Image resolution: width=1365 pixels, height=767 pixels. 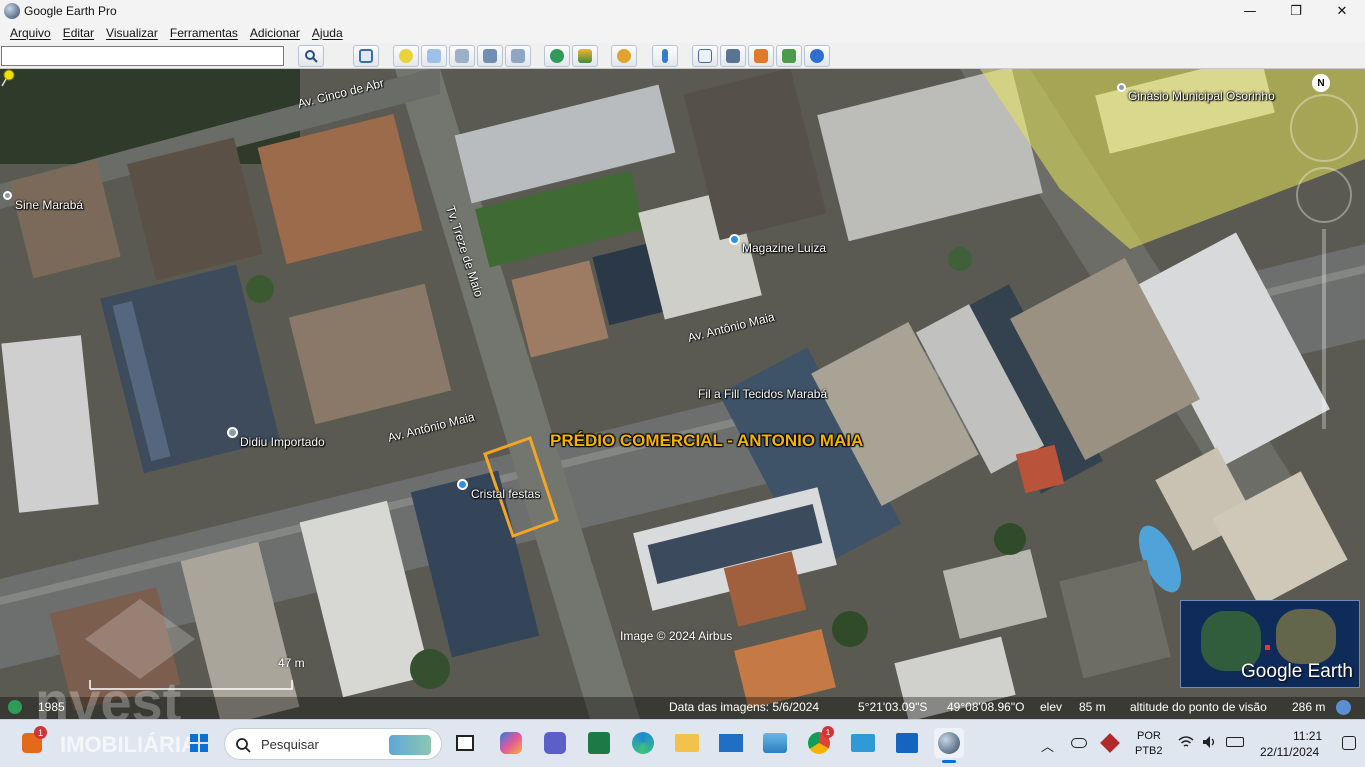 I want to click on excel-icon, so click(x=599, y=743).